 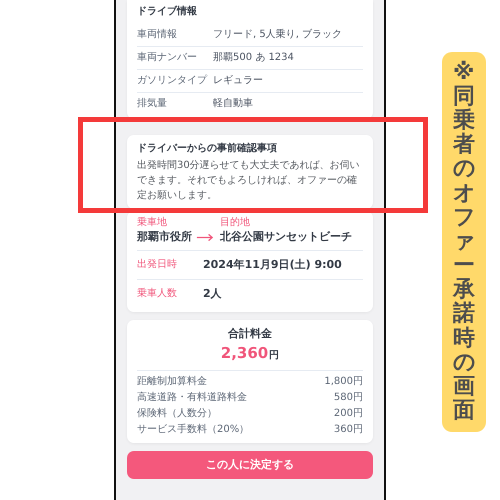 What do you see at coordinates (348, 430) in the screenshot?
I see `fare-amount: 360円` at bounding box center [348, 430].